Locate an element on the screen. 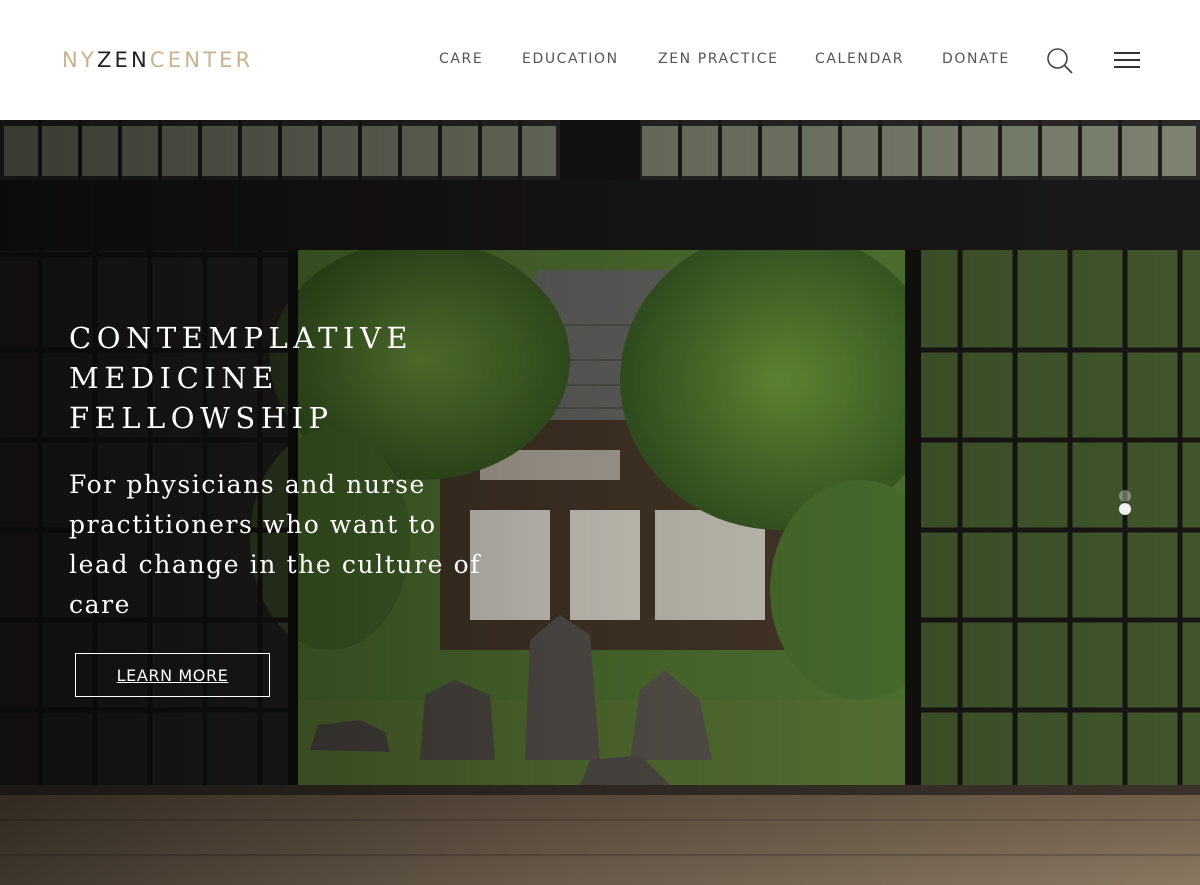 This screenshot has width=1200, height=885. site-logo: NYZENCENTER is located at coordinates (157, 60).